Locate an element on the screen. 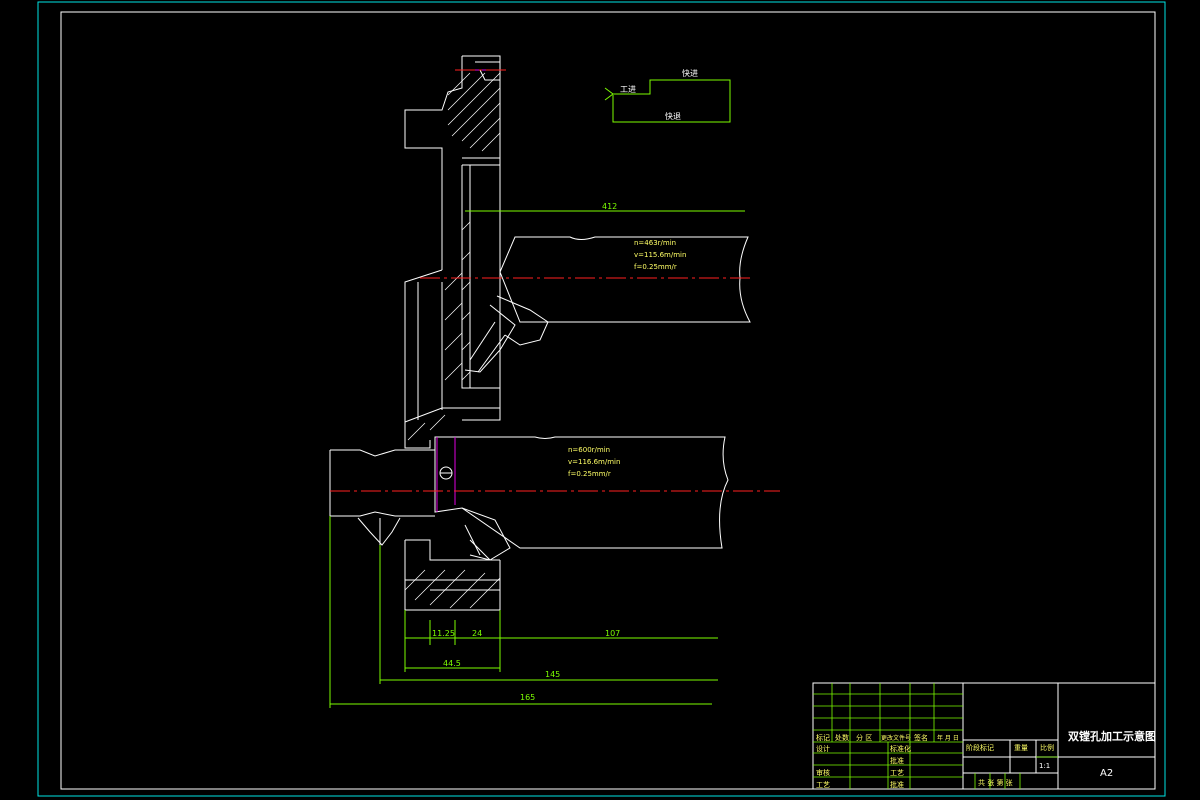 The height and width of the screenshot is (800, 1200). drawing-title: 双镗孔加工示意图 is located at coordinates (1112, 736).